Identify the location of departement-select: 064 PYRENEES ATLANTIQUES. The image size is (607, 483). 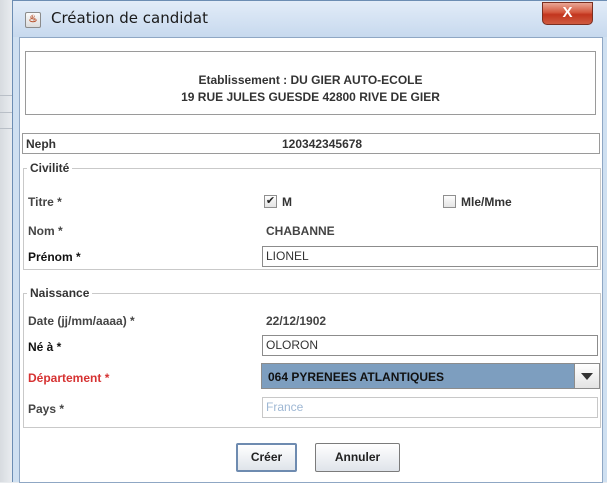
(430, 376).